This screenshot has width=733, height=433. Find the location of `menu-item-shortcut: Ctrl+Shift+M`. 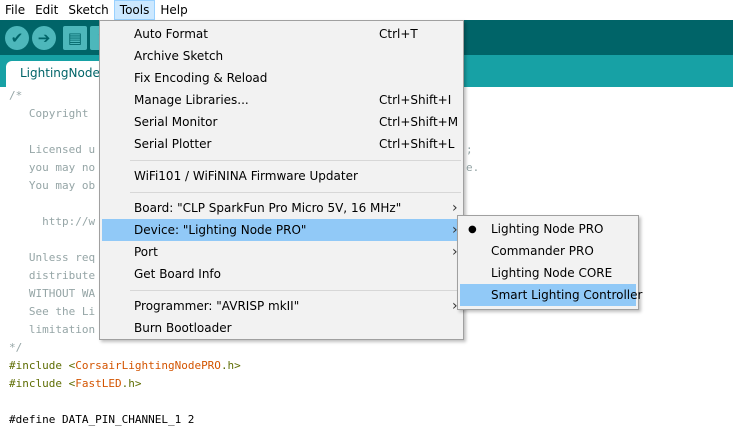

menu-item-shortcut: Ctrl+Shift+M is located at coordinates (419, 122).